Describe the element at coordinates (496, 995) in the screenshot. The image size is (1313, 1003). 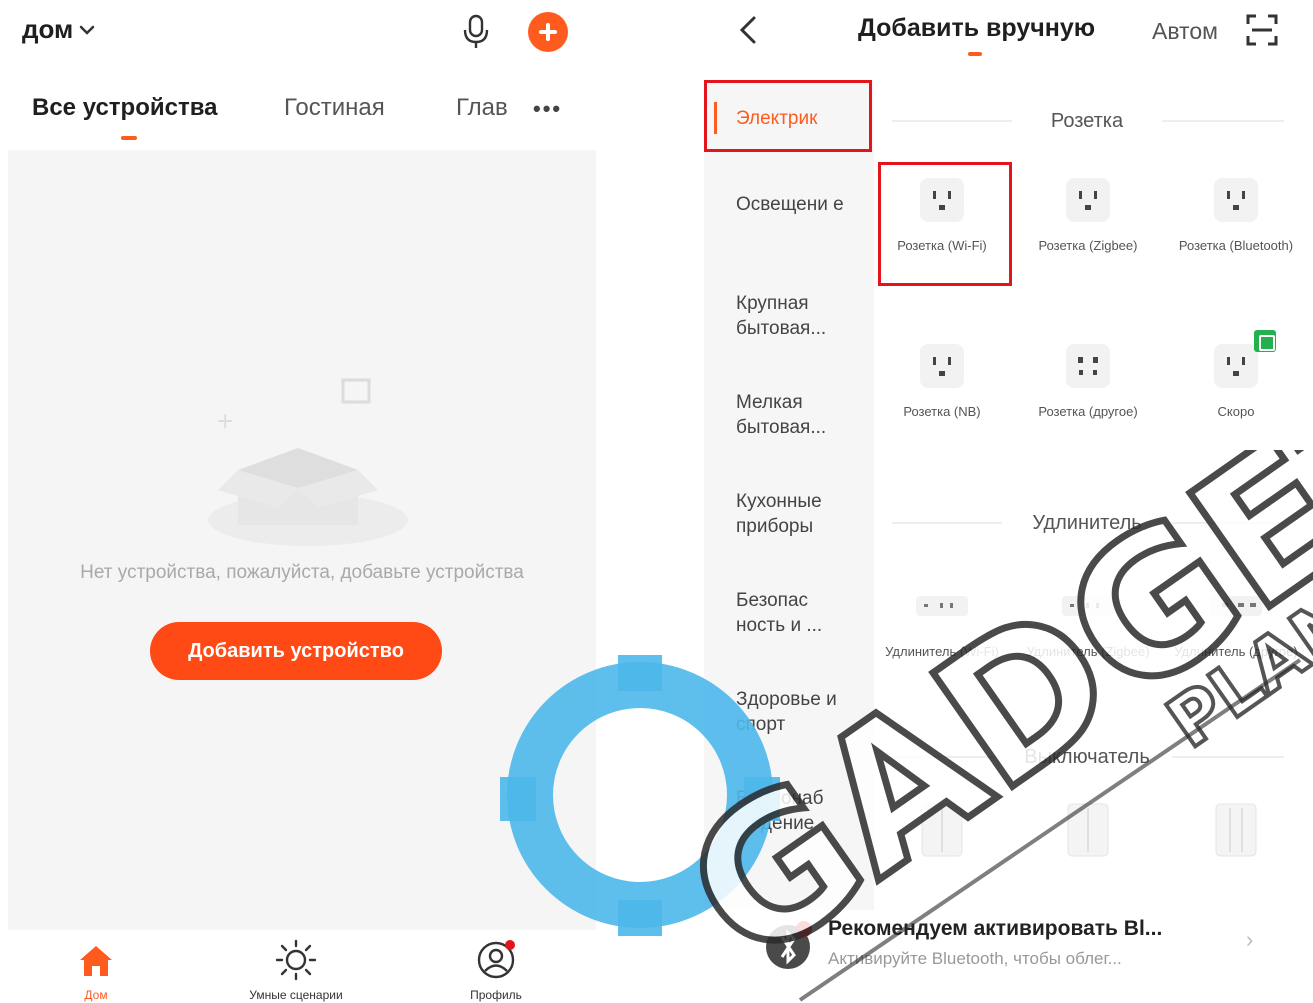
I see `nav-profile-label: Профиль` at that location.